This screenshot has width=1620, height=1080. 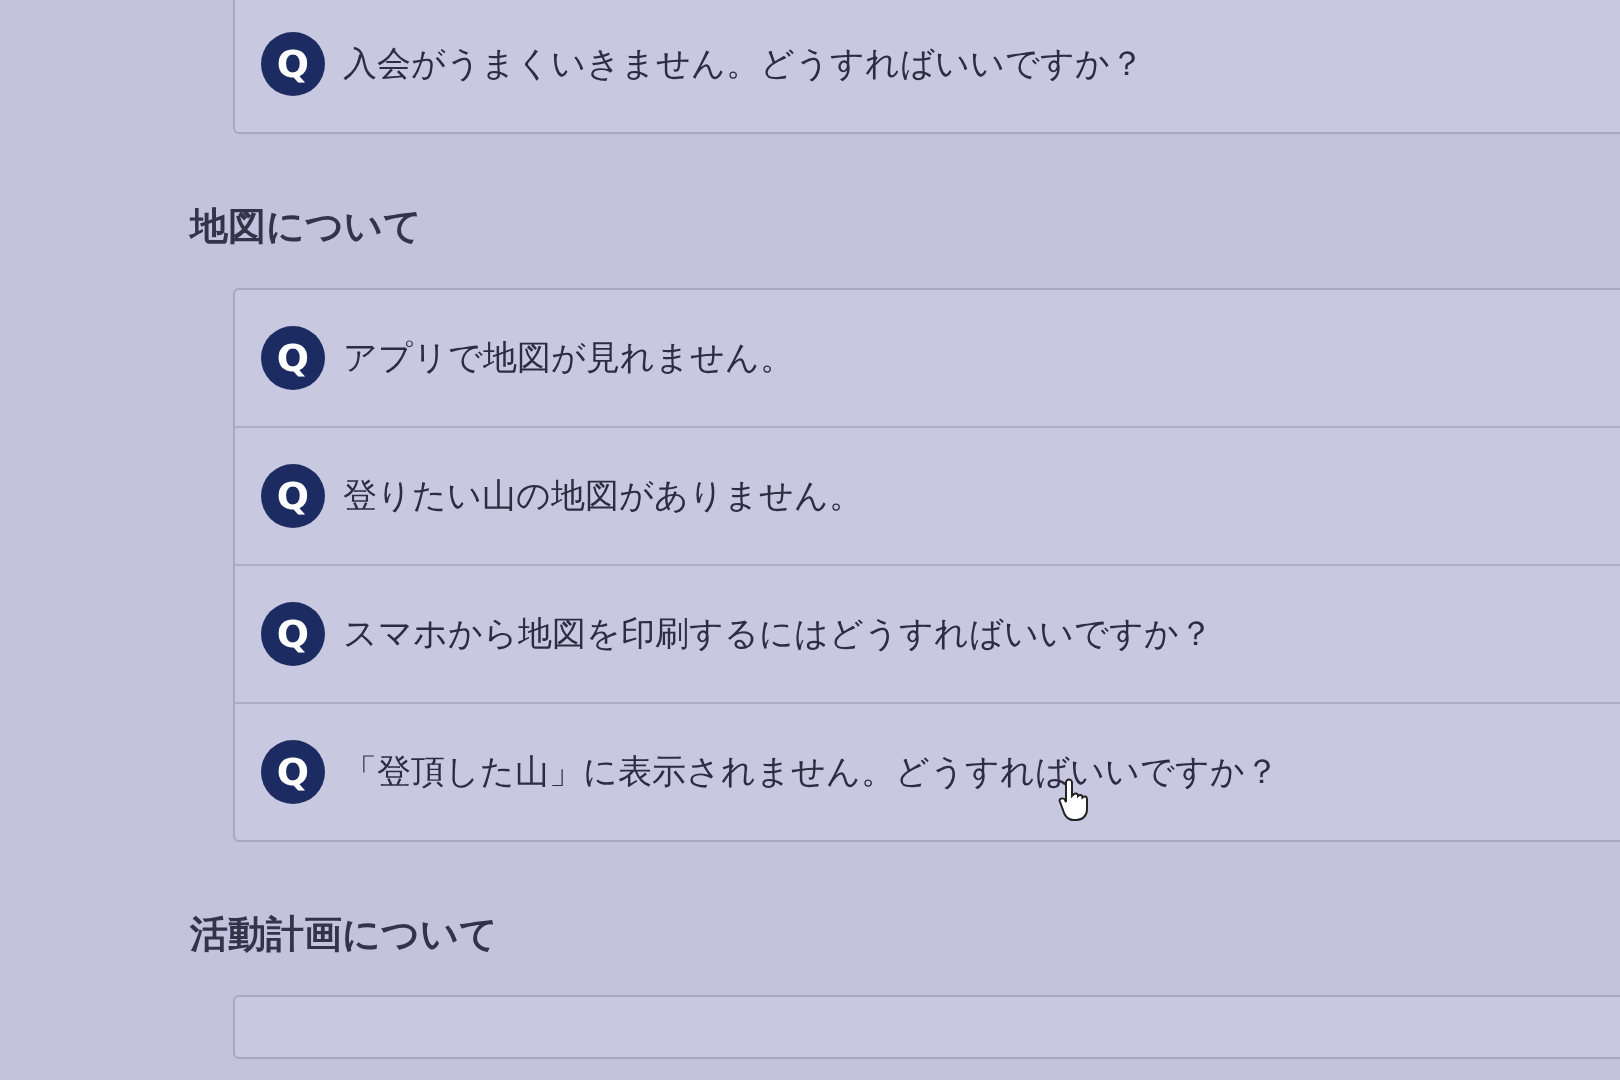 What do you see at coordinates (811, 771) in the screenshot?
I see `question-link: 「登頂した山」に表示されません。どうすればいいですか？` at bounding box center [811, 771].